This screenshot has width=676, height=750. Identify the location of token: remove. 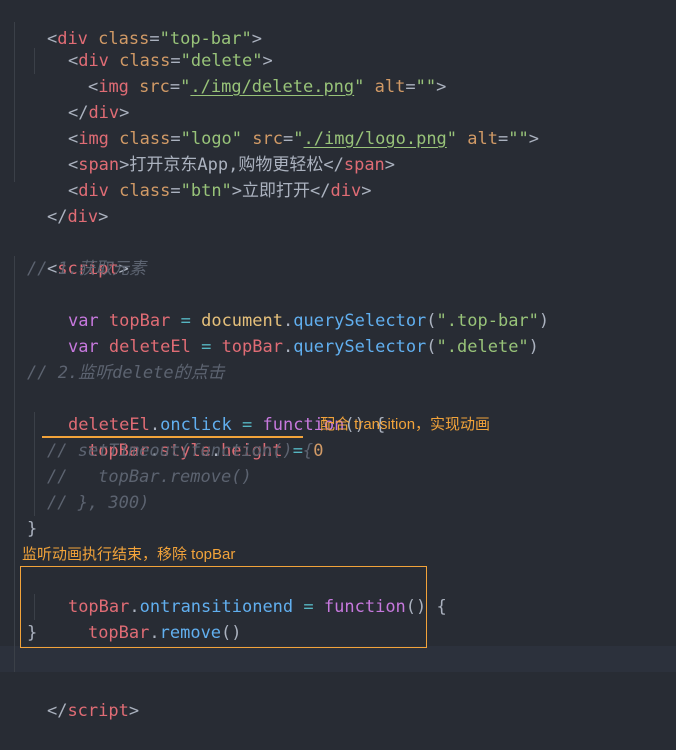
(190, 633).